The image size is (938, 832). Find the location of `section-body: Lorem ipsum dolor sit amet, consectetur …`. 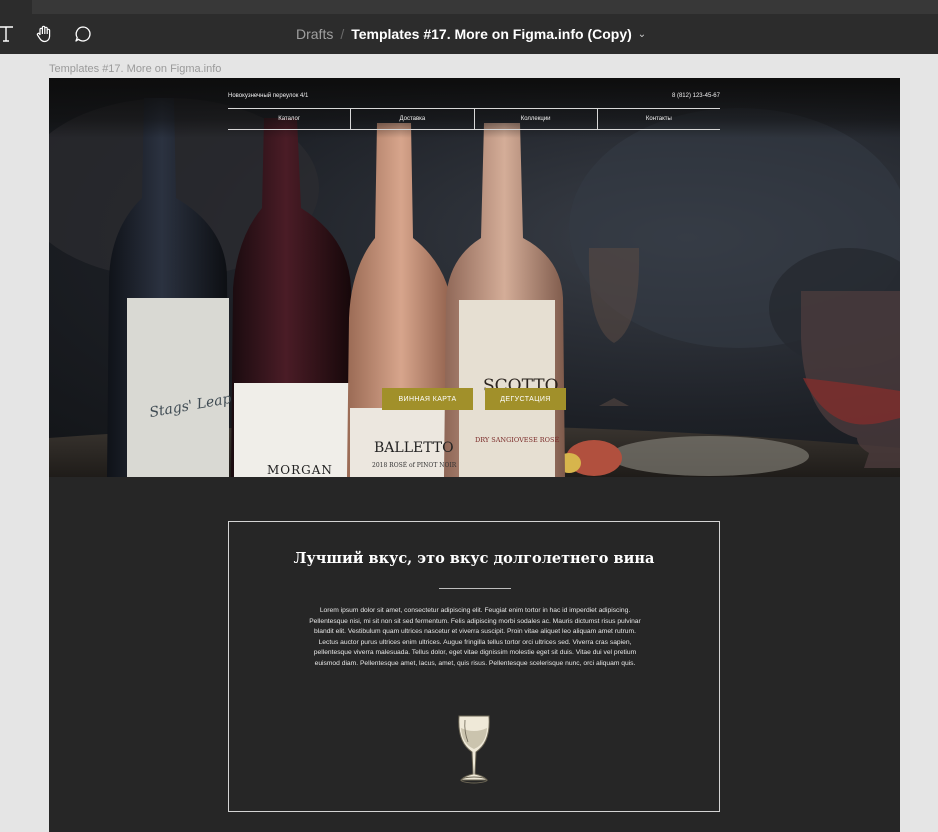

section-body: Lorem ipsum dolor sit amet, consectetur … is located at coordinates (475, 637).